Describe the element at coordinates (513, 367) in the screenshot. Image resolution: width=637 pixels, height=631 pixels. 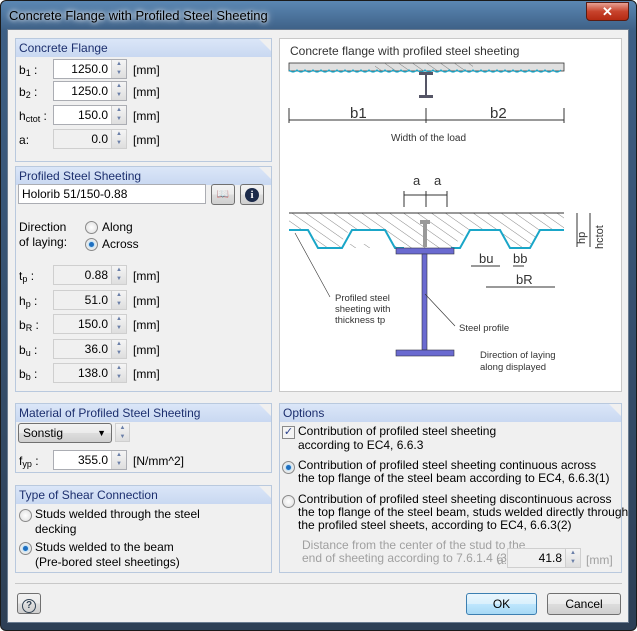
I see `direction-note-2: along displayed` at that location.